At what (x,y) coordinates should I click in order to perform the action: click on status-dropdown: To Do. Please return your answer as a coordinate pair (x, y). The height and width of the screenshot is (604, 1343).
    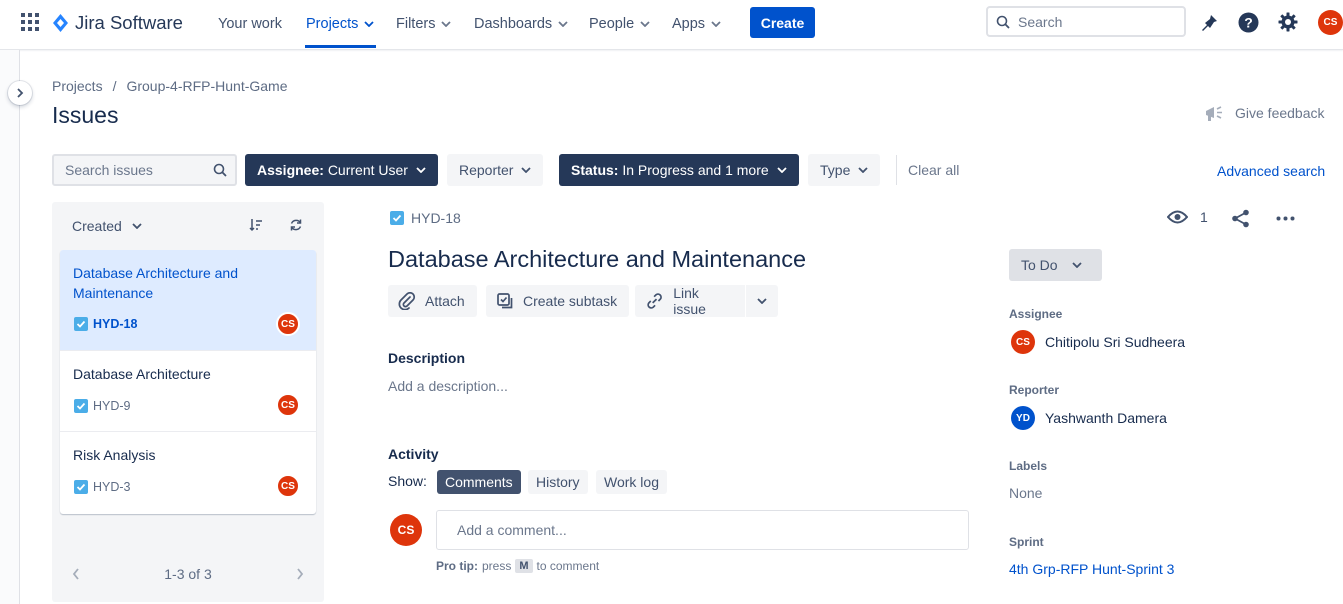
    Looking at the image, I should click on (1055, 265).